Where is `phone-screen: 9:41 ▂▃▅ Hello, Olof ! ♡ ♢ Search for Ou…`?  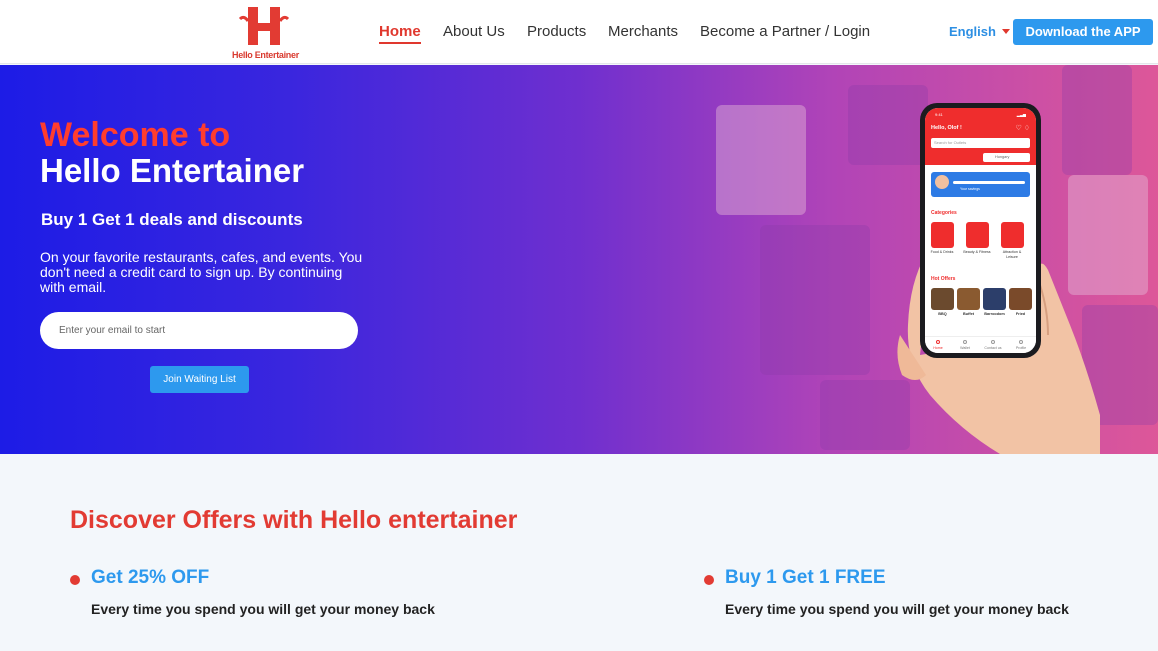
phone-screen: 9:41 ▂▃▅ Hello, Olof ! ♡ ♢ Search for Ou… is located at coordinates (980, 230).